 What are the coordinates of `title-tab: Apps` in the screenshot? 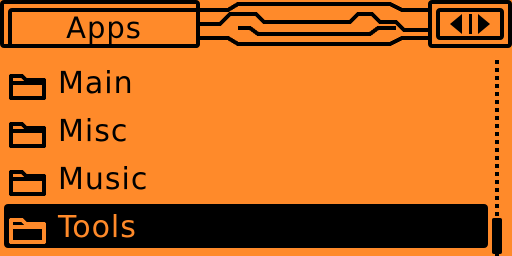 It's located at (100, 24).